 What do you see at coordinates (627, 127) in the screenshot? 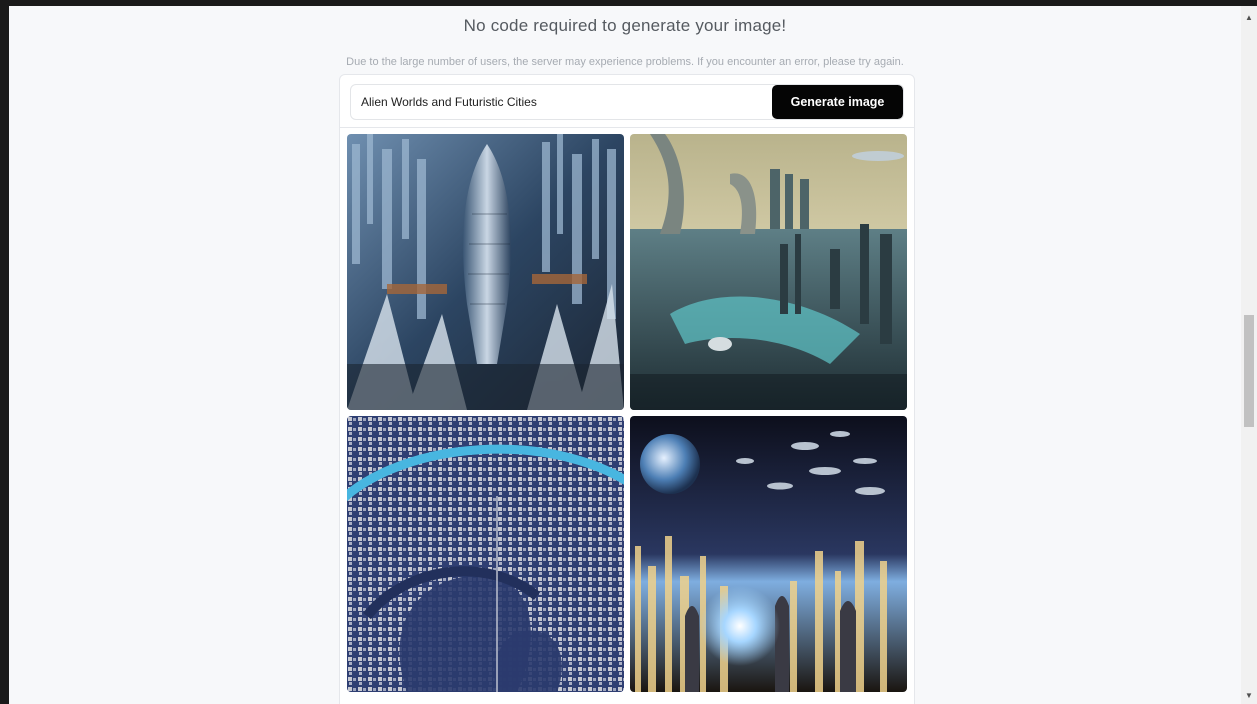
I see `card-divider` at bounding box center [627, 127].